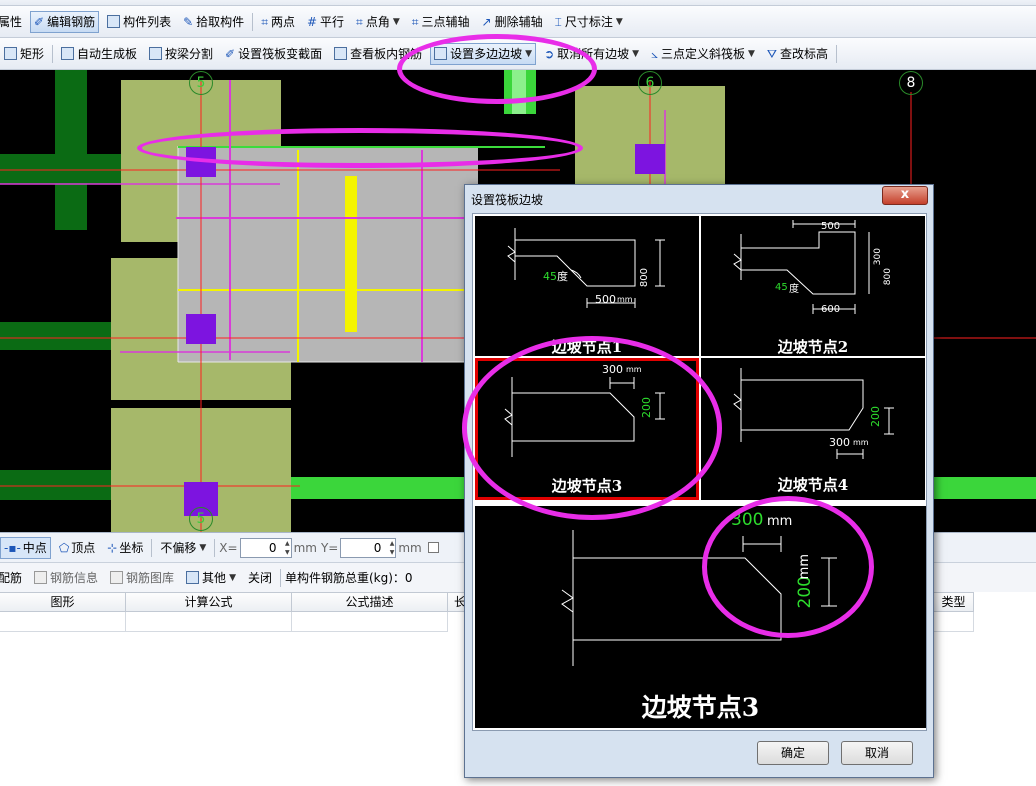 This screenshot has height=786, width=1036. I want to click on slope-node-2-diagram: 45, so click(801, 267).